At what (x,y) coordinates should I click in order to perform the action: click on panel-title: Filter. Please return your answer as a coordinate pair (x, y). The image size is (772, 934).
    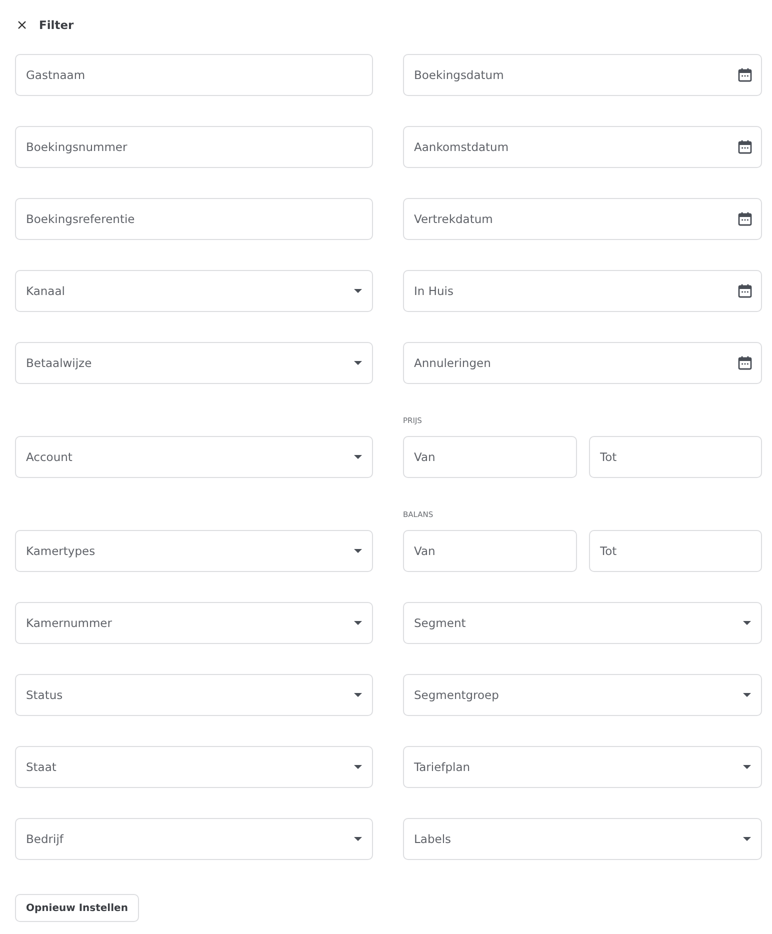
    Looking at the image, I should click on (56, 25).